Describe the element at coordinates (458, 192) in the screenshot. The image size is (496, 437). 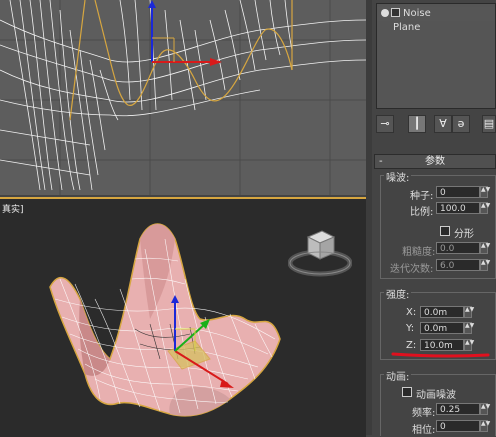
I see `seed-input: 0` at that location.